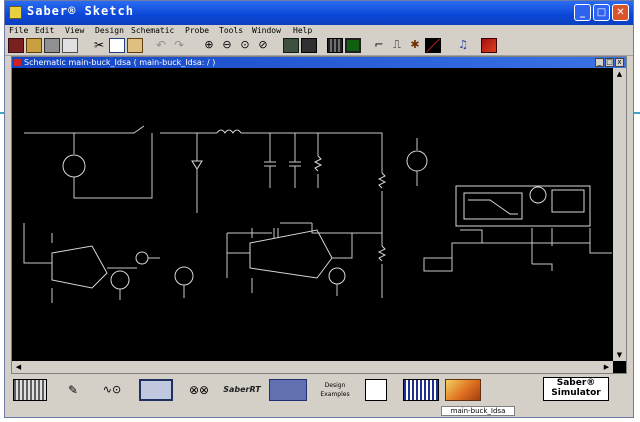 This screenshot has height=422, width=640. What do you see at coordinates (161, 45) in the screenshot?
I see `undo-icon: ↶` at bounding box center [161, 45].